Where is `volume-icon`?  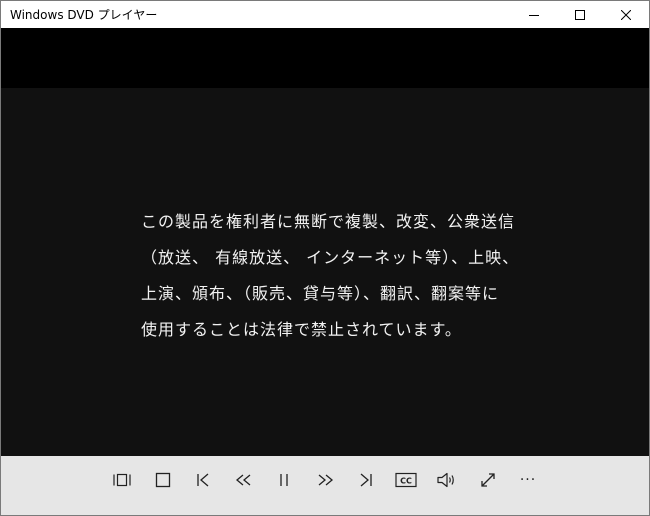
volume-icon is located at coordinates (445, 480).